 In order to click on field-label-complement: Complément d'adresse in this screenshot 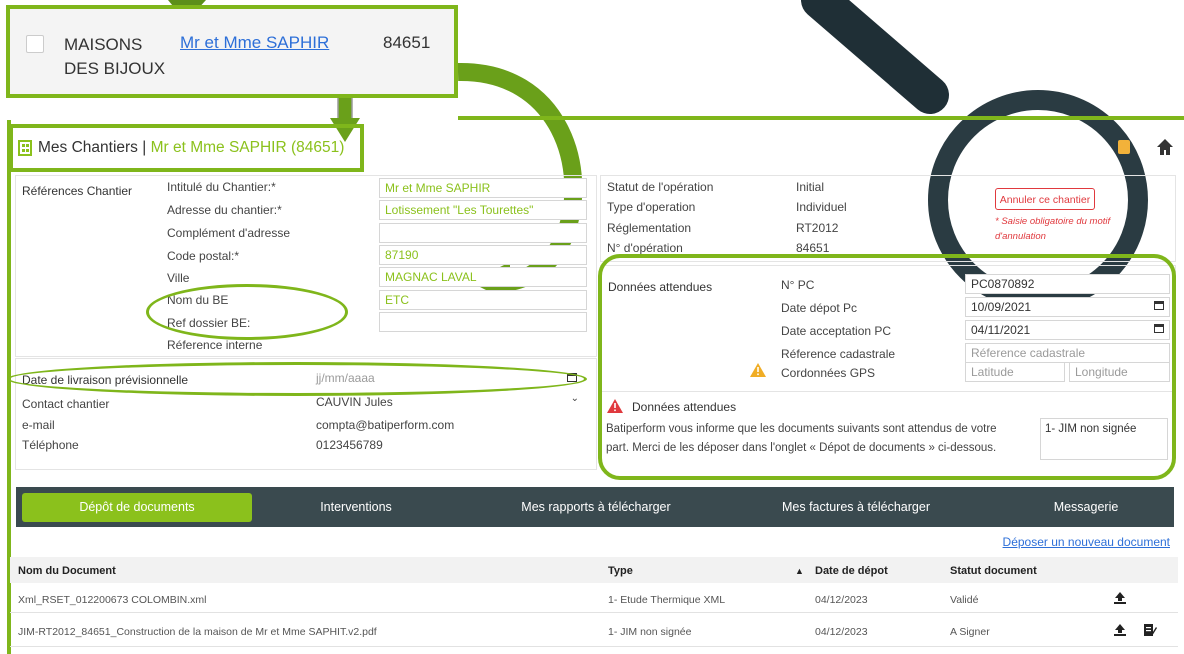, I will do `click(229, 233)`.